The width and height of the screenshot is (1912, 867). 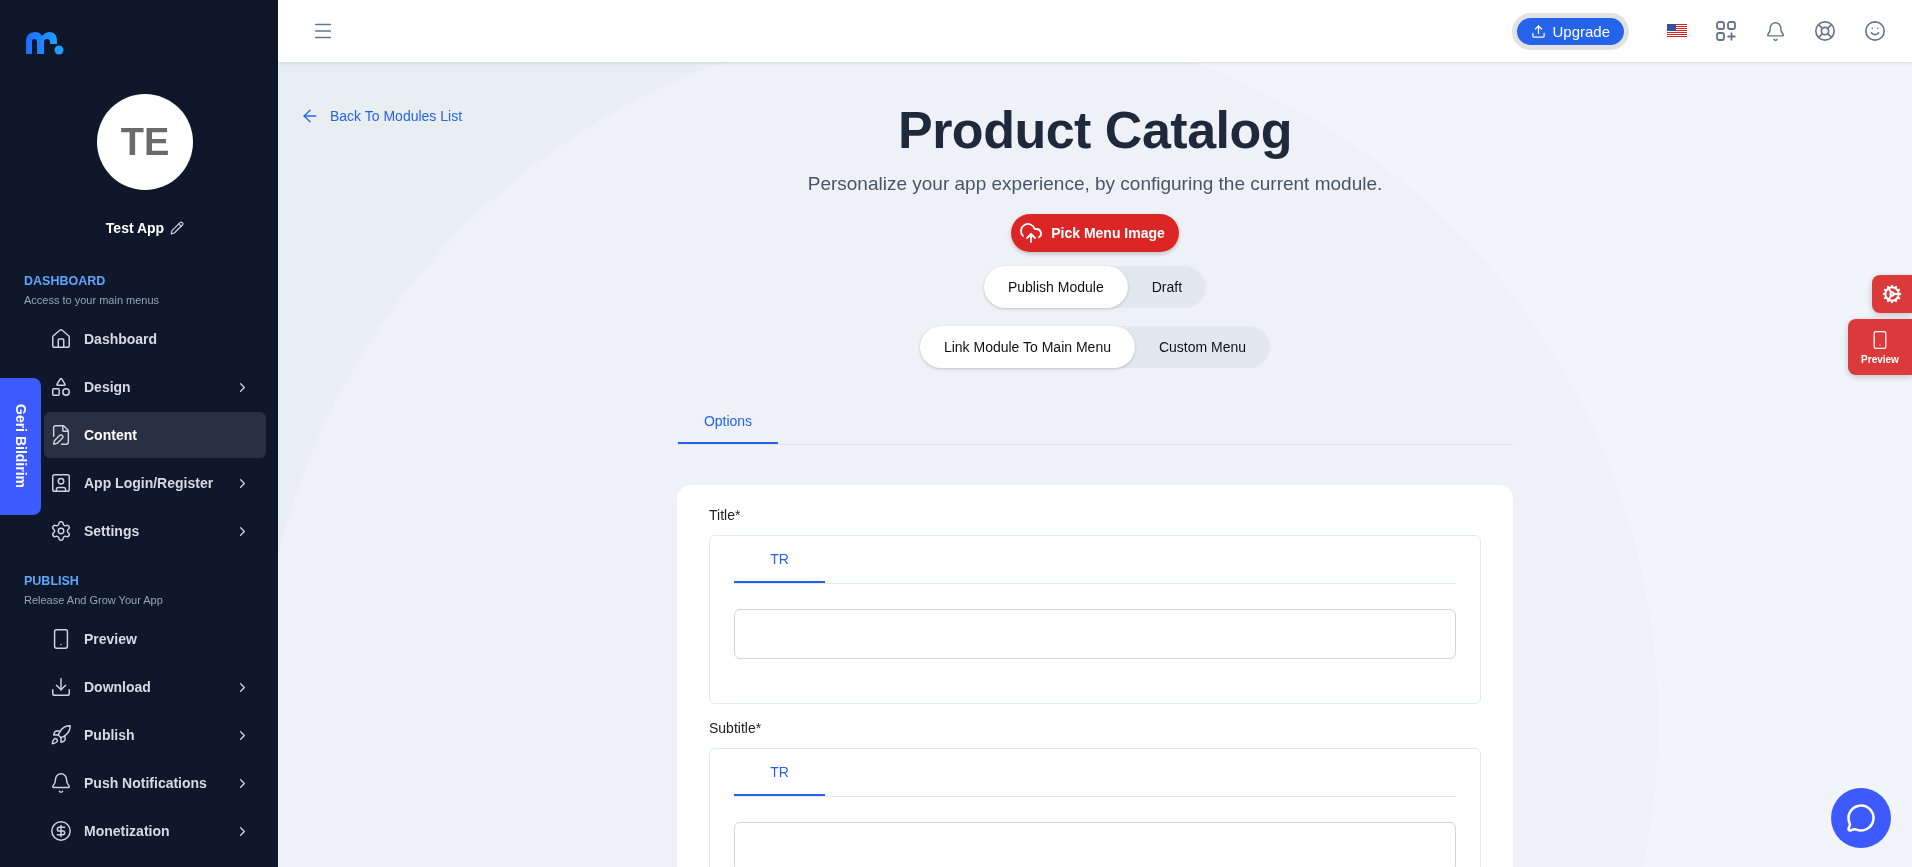 What do you see at coordinates (52, 581) in the screenshot?
I see `section-title: PUBLISH` at bounding box center [52, 581].